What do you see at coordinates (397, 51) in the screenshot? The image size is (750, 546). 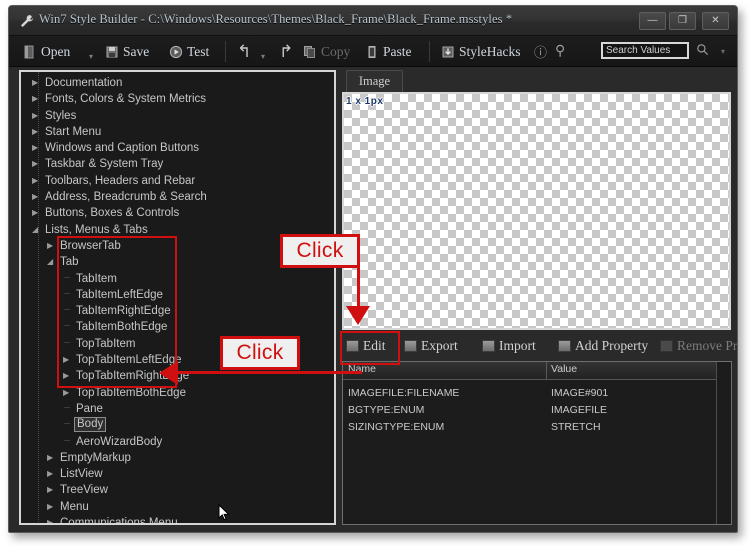 I see `paste-label: Paste` at bounding box center [397, 51].